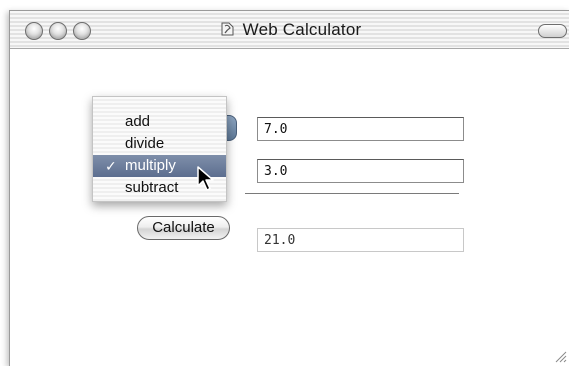 The height and width of the screenshot is (366, 569). What do you see at coordinates (138, 121) in the screenshot?
I see `menu-item-label: add` at bounding box center [138, 121].